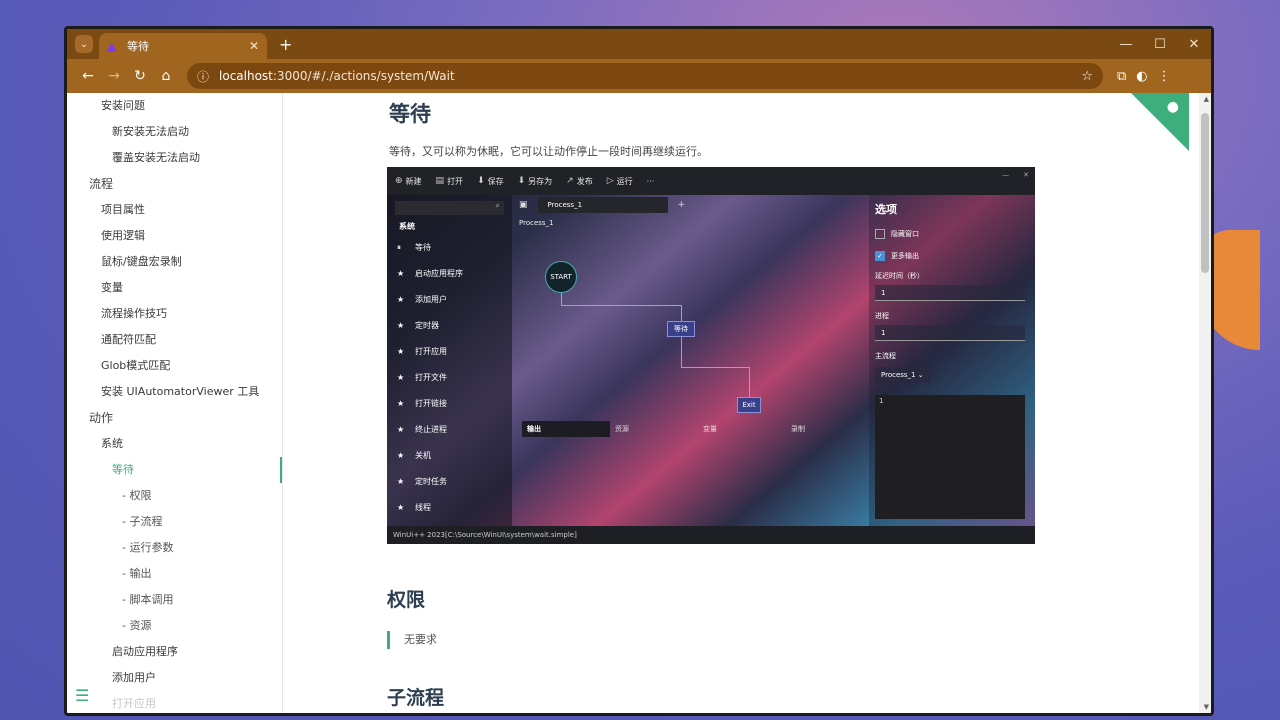 This screenshot has width=1280, height=720. I want to click on shot-action-label: 添加用户, so click(431, 299).